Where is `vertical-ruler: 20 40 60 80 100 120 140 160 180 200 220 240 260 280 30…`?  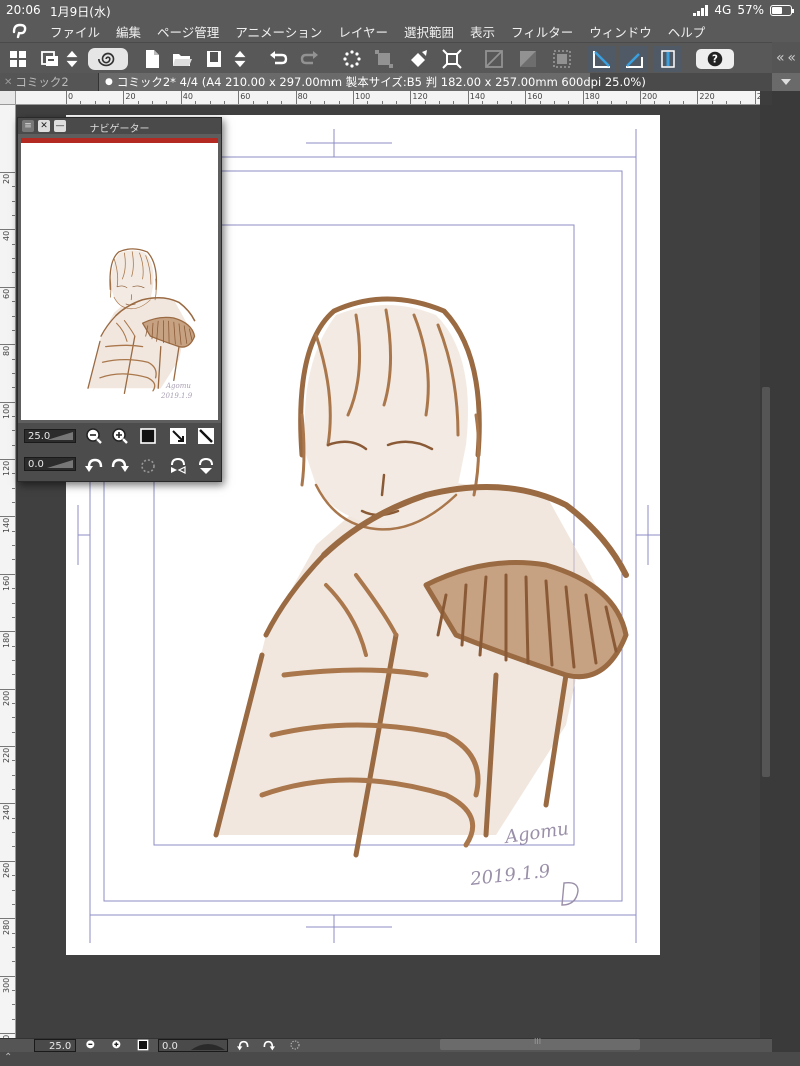
vertical-ruler: 20 40 60 80 100 120 140 160 180 200 220 240 260 280 30… is located at coordinates (8, 571).